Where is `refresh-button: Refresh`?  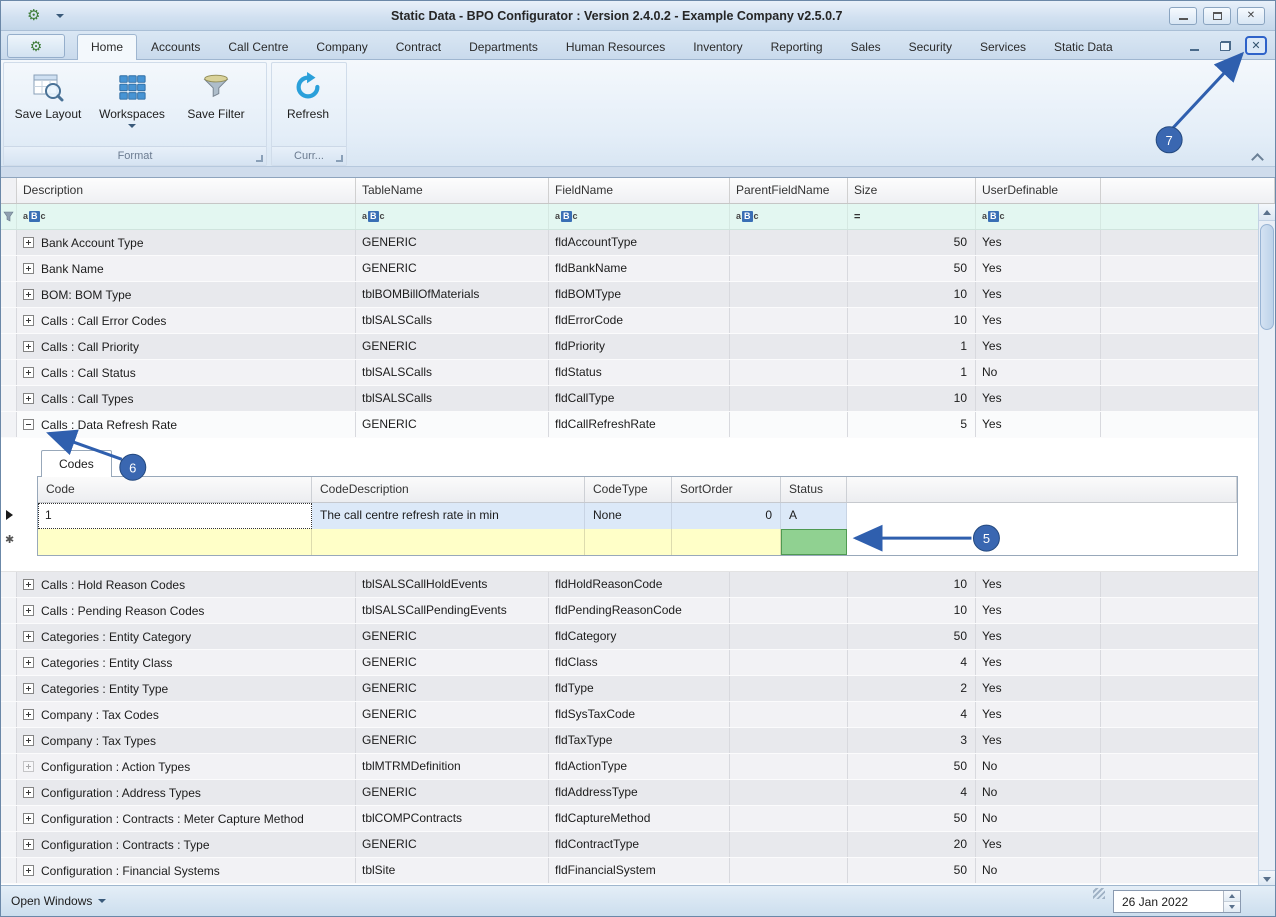
refresh-button: Refresh is located at coordinates (308, 105).